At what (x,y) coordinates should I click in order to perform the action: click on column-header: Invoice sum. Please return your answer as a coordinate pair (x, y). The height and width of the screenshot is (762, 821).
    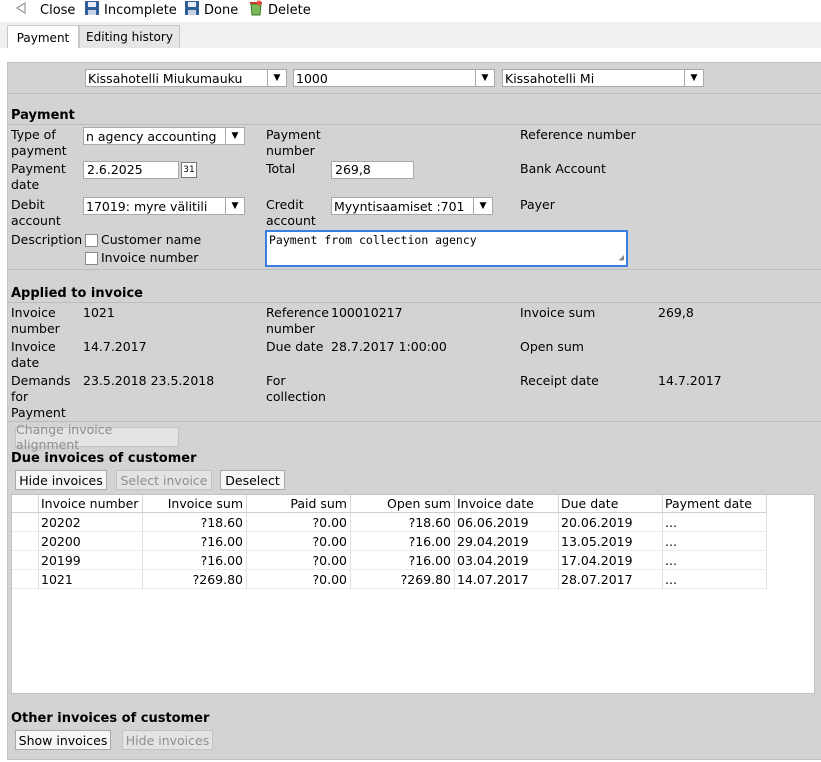
    Looking at the image, I should click on (195, 504).